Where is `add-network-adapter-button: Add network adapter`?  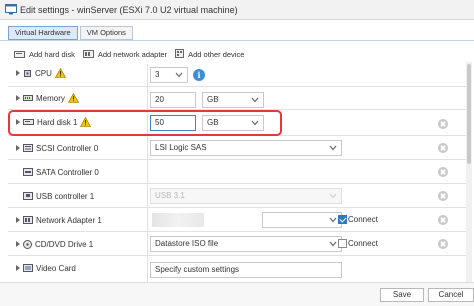
add-network-adapter-button: Add network adapter is located at coordinates (125, 54).